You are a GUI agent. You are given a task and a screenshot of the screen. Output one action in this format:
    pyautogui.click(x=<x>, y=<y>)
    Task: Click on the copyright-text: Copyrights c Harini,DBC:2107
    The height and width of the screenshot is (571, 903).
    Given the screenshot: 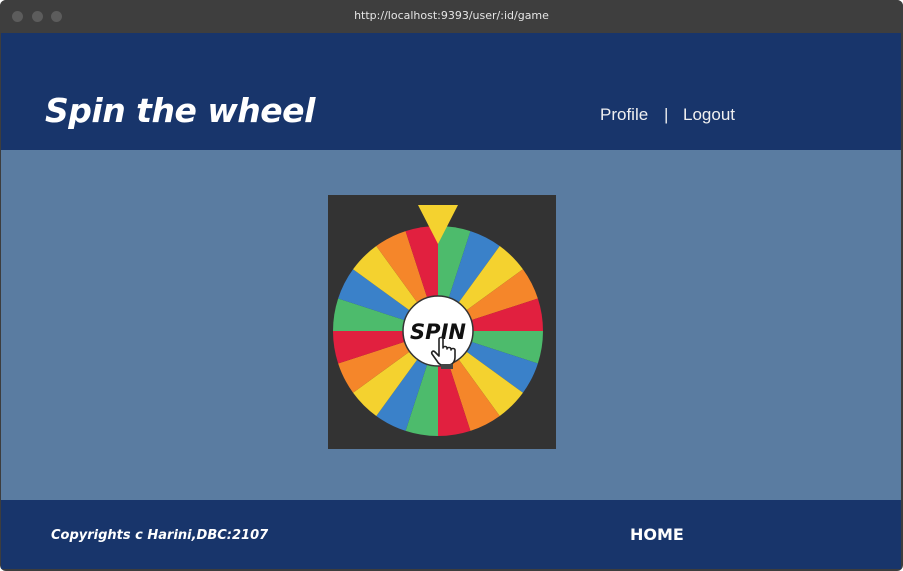 What is the action you would take?
    pyautogui.click(x=160, y=535)
    